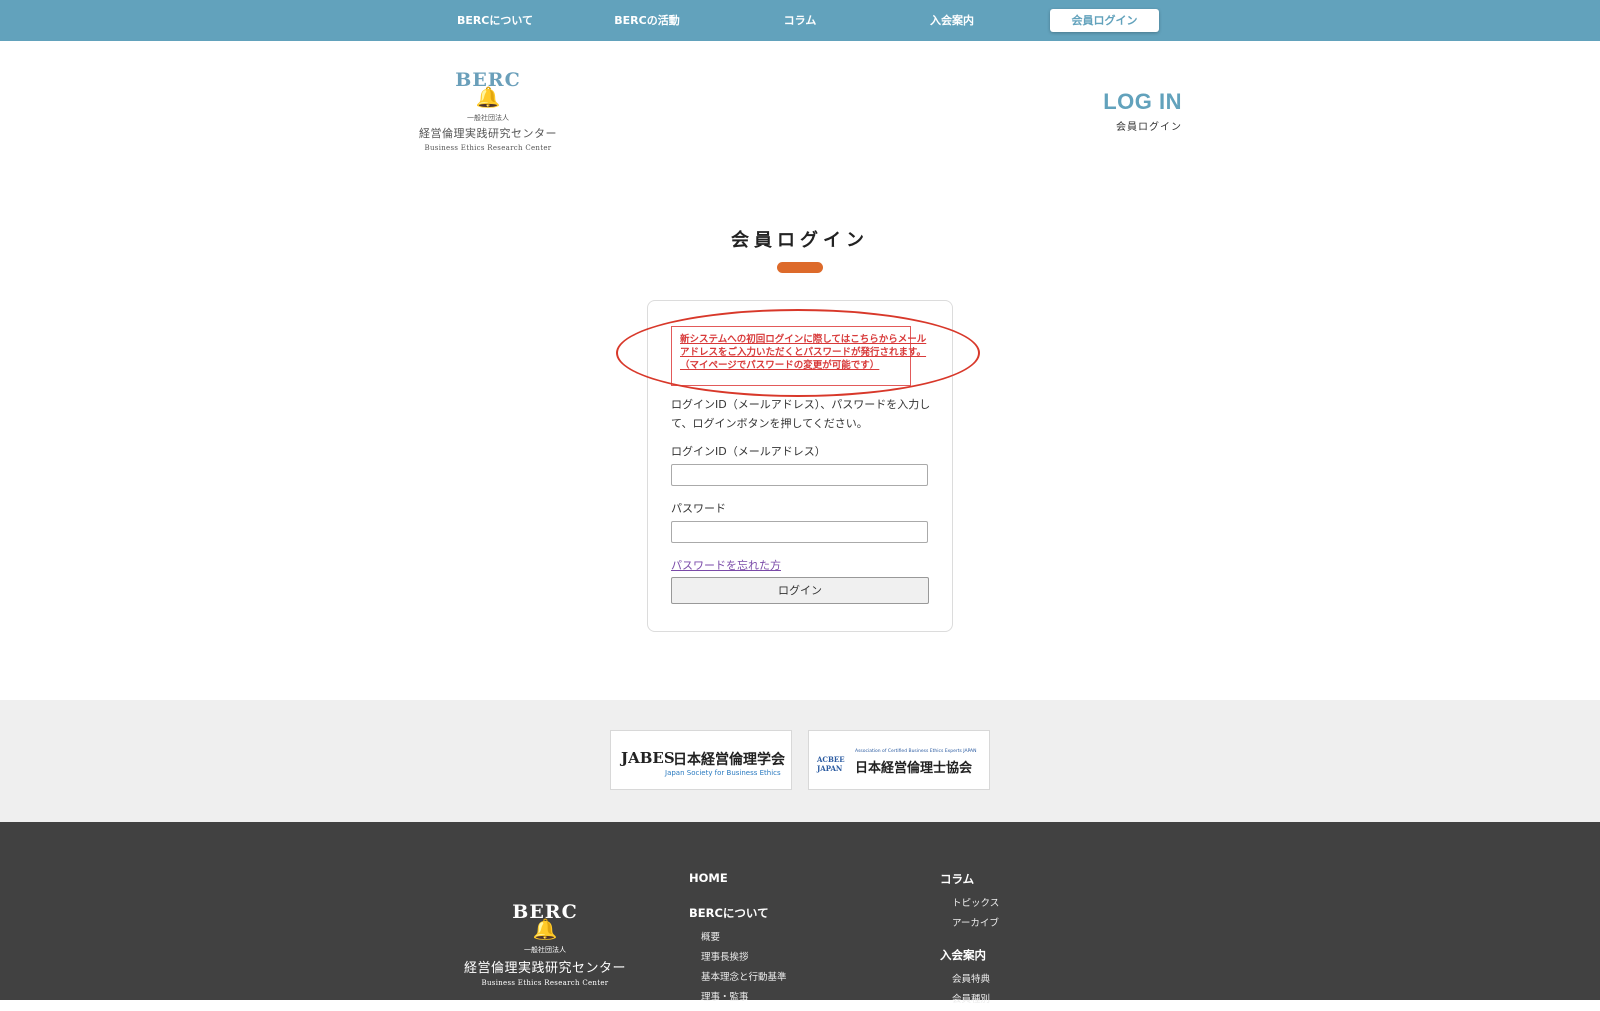 Image resolution: width=1600 pixels, height=1011 pixels. Describe the element at coordinates (744, 936) in the screenshot. I see `footer-link-overview: 概要` at that location.